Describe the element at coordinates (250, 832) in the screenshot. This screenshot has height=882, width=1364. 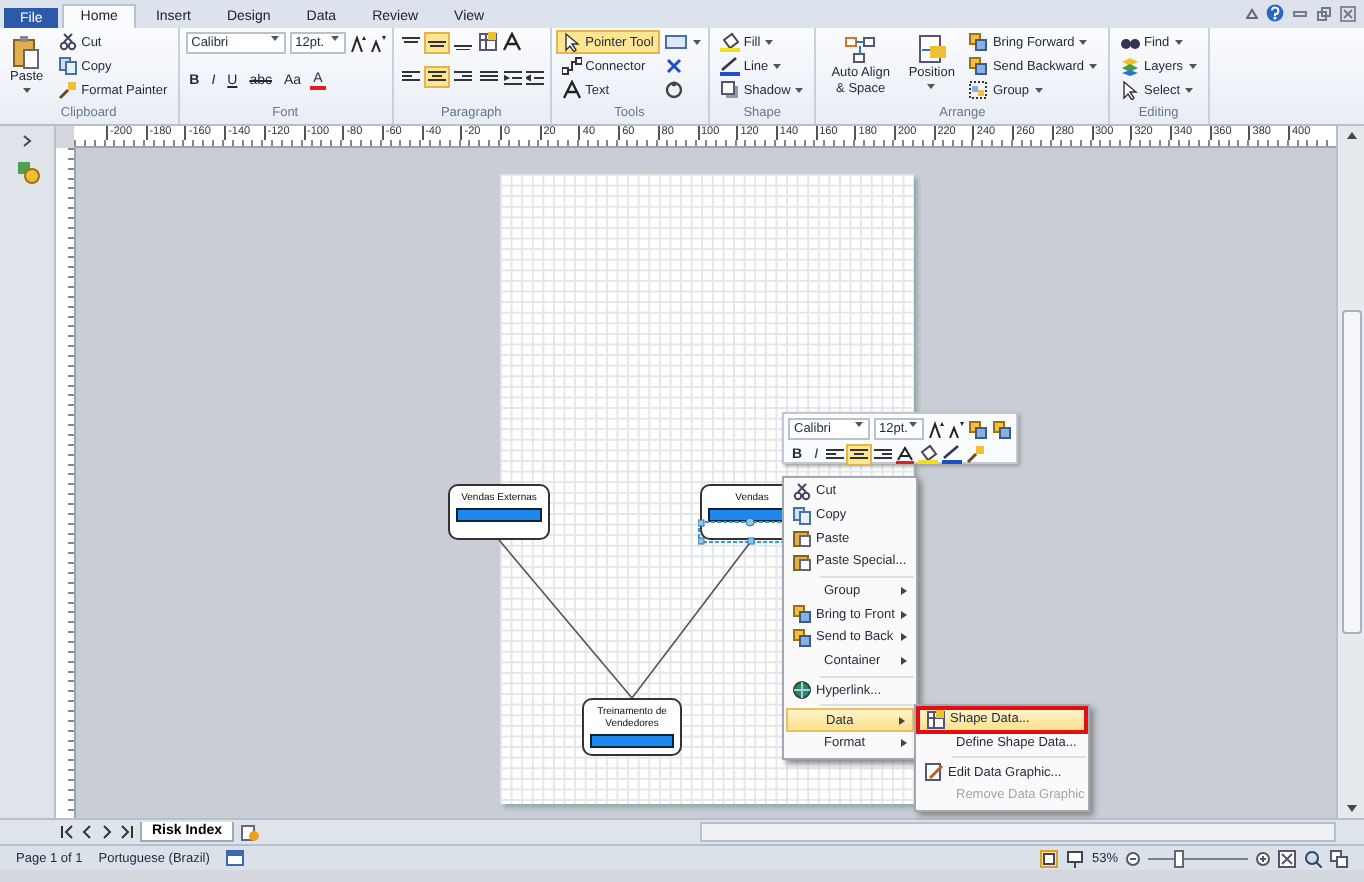
I see `insert-page-icon` at that location.